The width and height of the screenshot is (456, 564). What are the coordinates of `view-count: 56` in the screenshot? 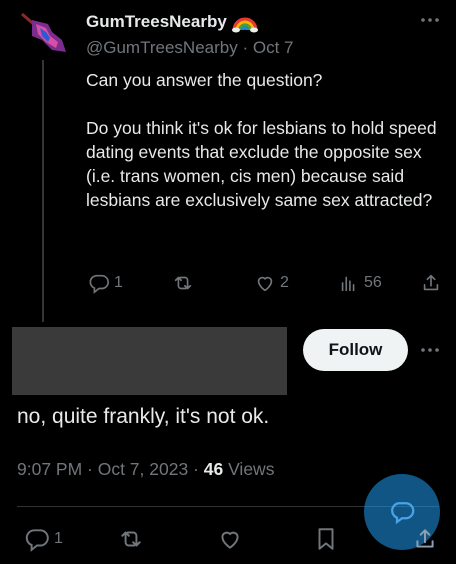 It's located at (373, 282).